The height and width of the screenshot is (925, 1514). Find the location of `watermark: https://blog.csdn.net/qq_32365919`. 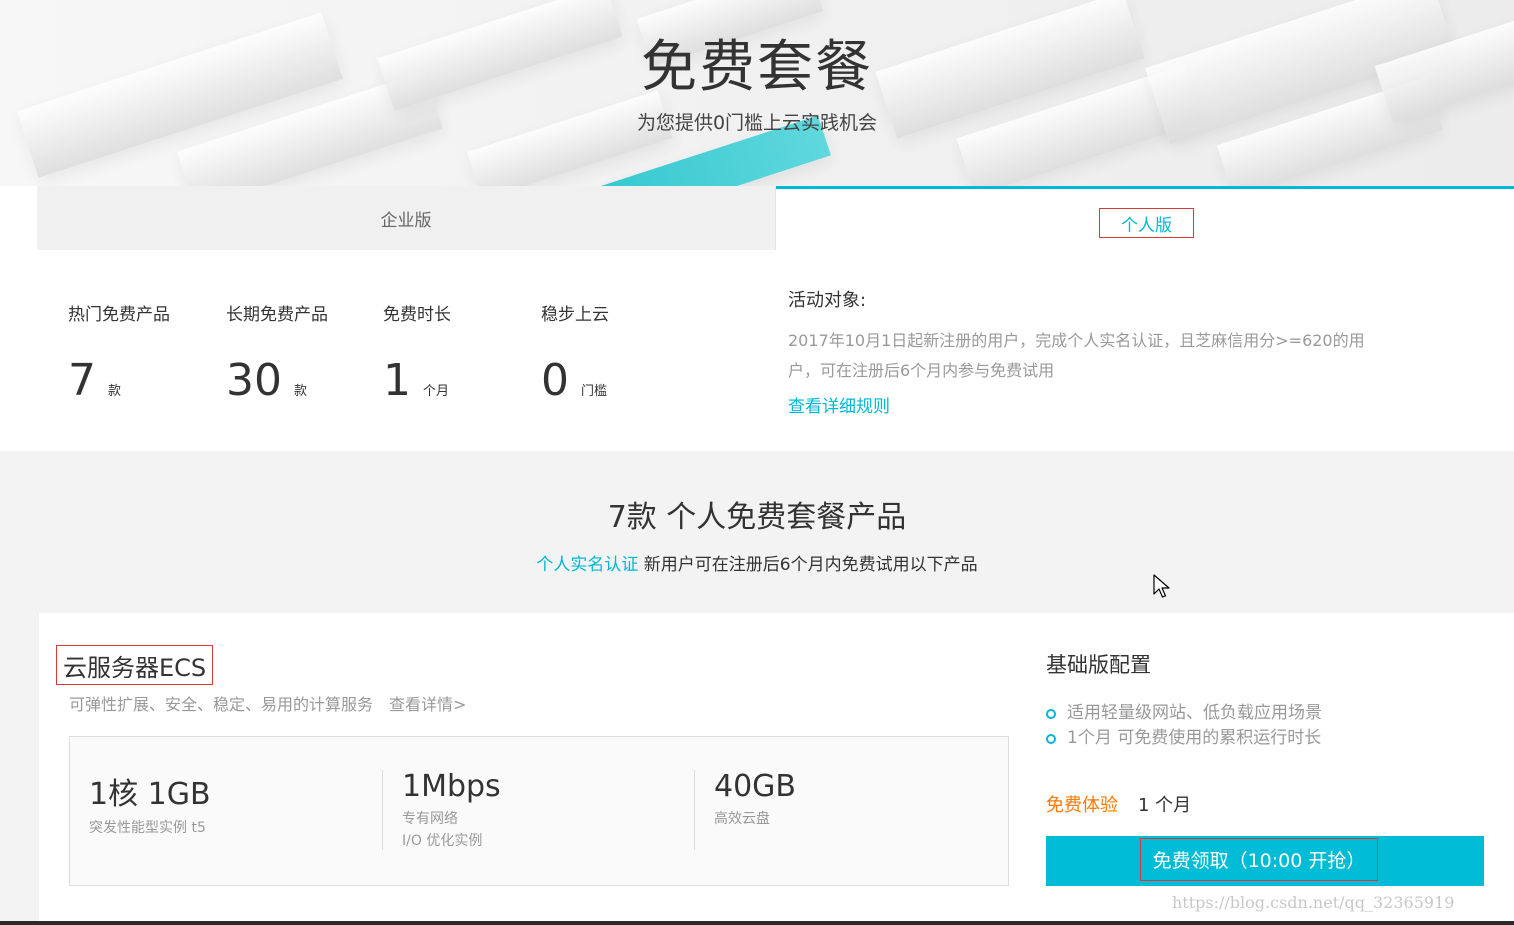

watermark: https://blog.csdn.net/qq_32365919 is located at coordinates (1313, 902).